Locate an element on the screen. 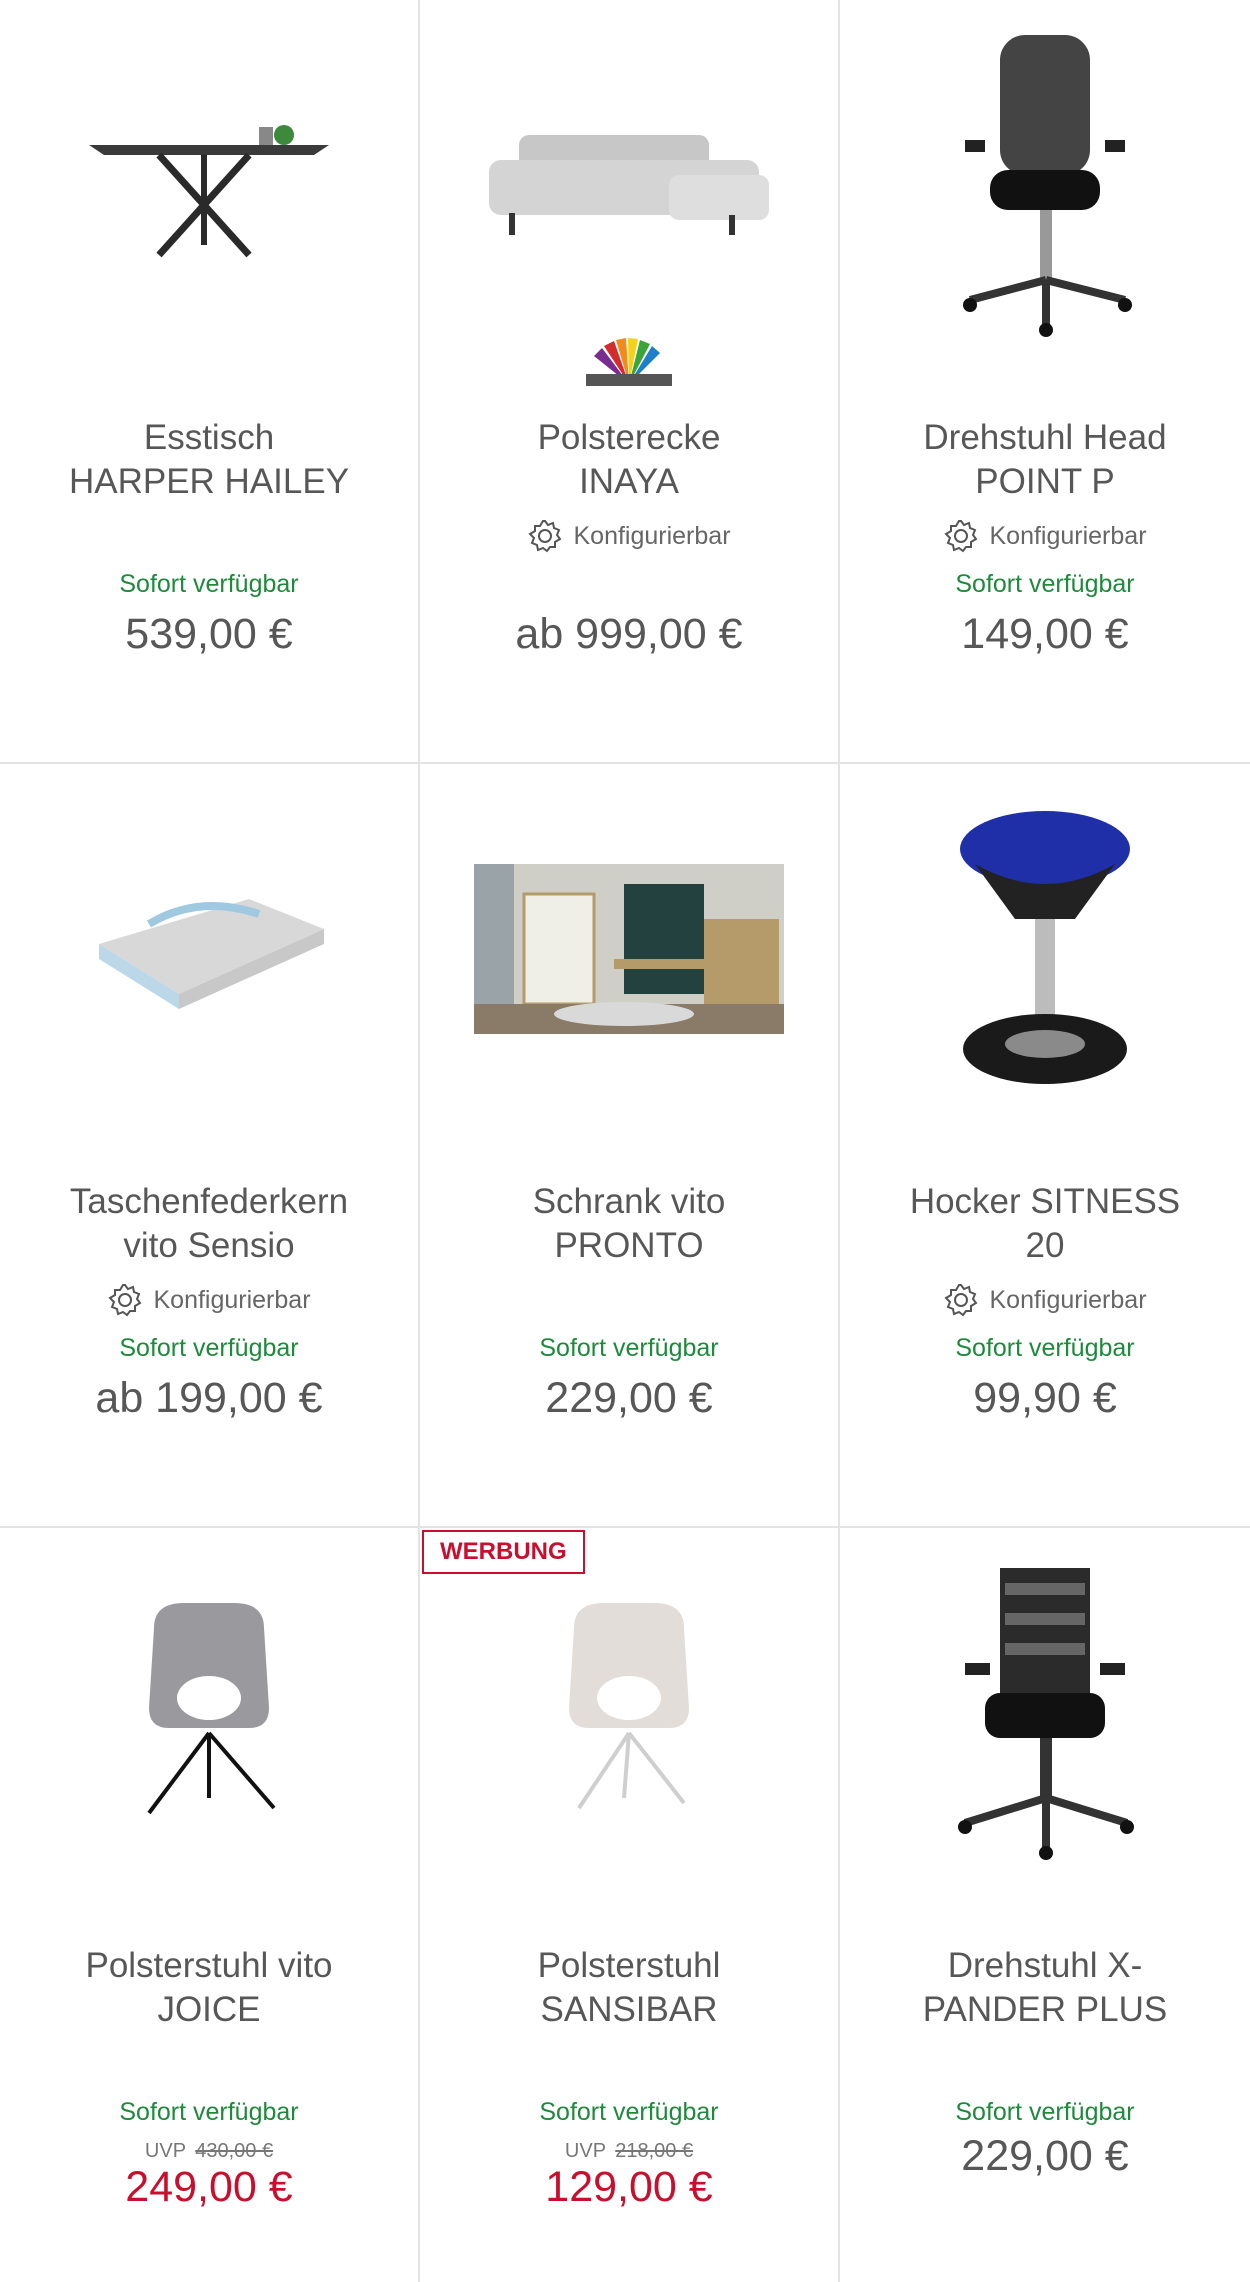 This screenshot has height=2282, width=1250. product-title: Drehstuhl X- PANDER PLUS is located at coordinates (1045, 1988).